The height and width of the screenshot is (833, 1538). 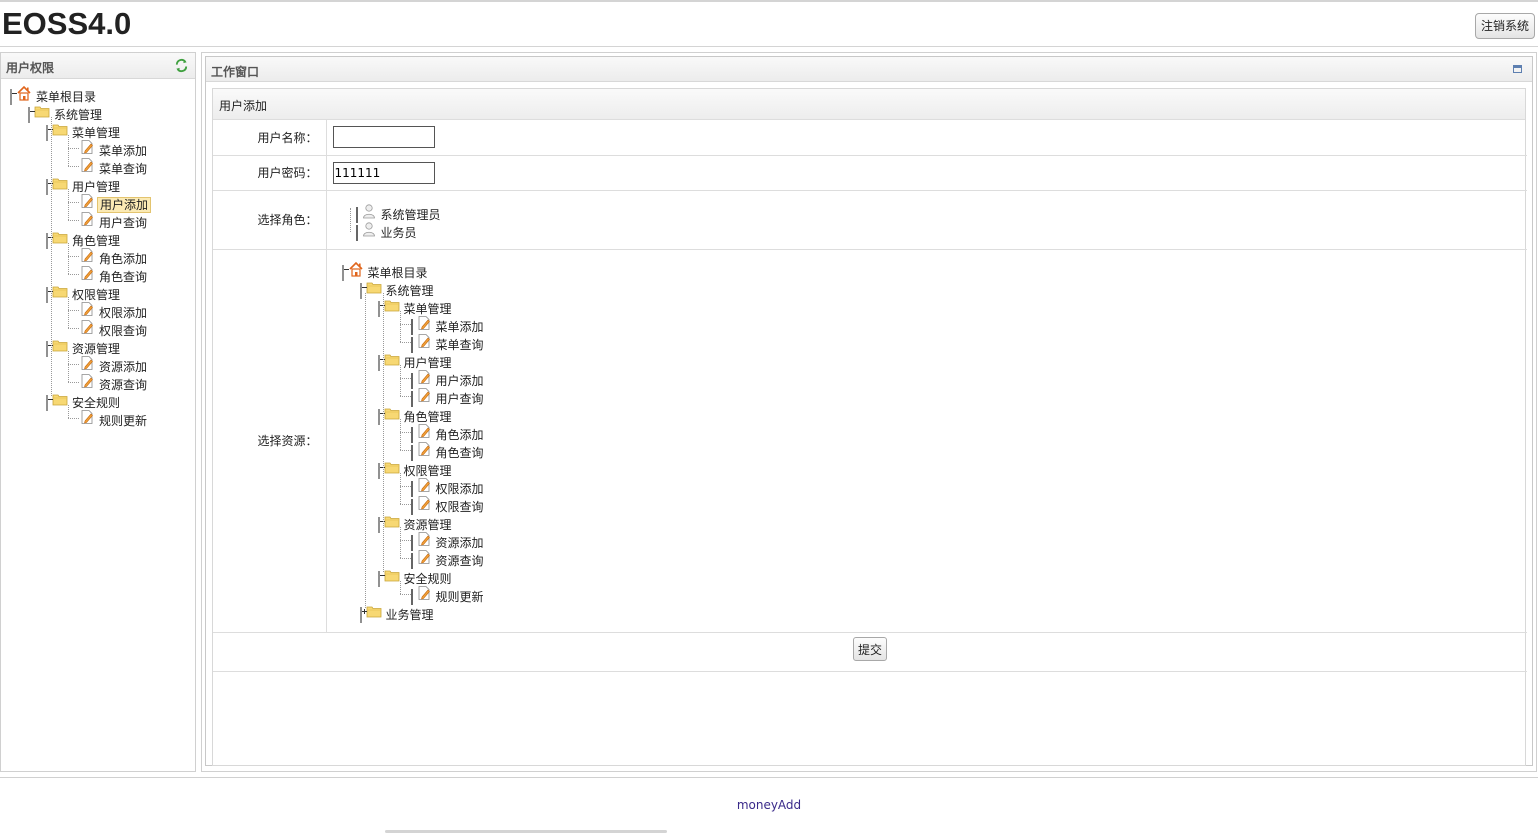 I want to click on res-tree-item: 权限添加, so click(x=448, y=487).